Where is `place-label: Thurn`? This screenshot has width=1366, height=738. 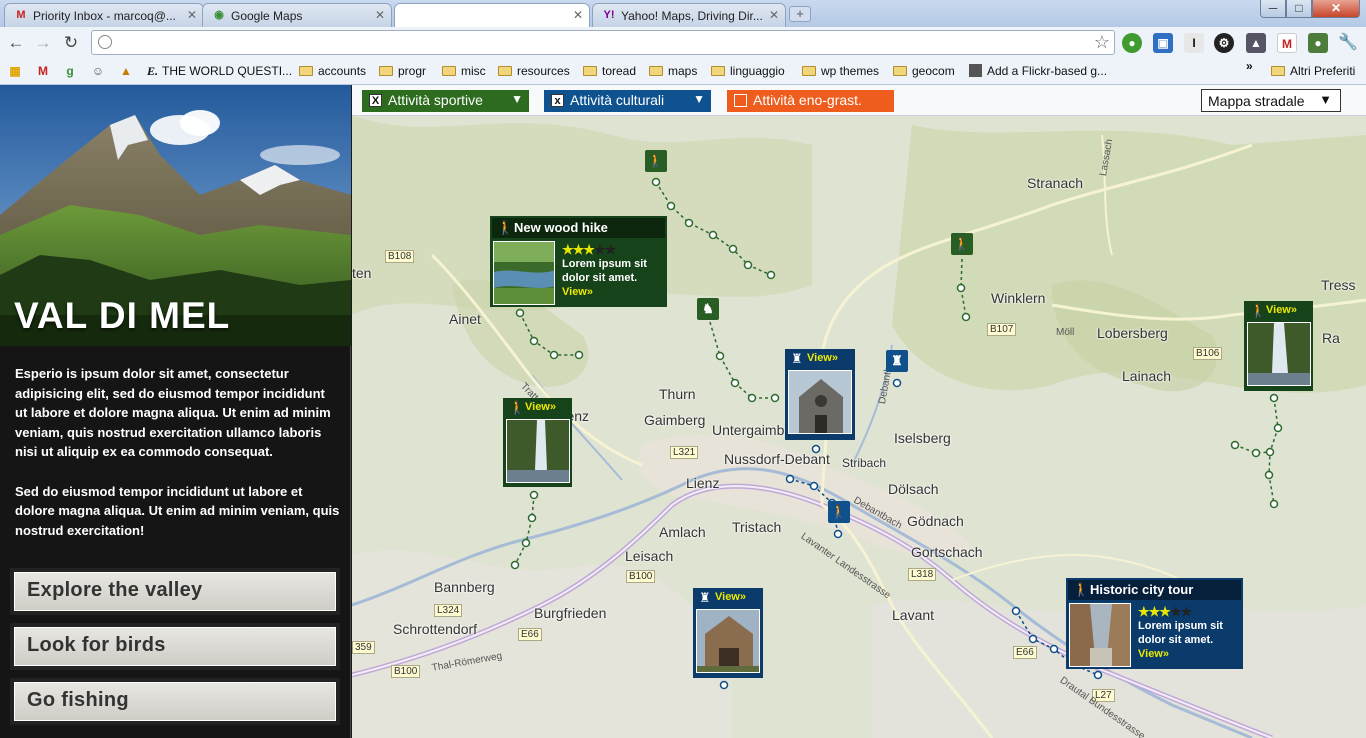 place-label: Thurn is located at coordinates (677, 394).